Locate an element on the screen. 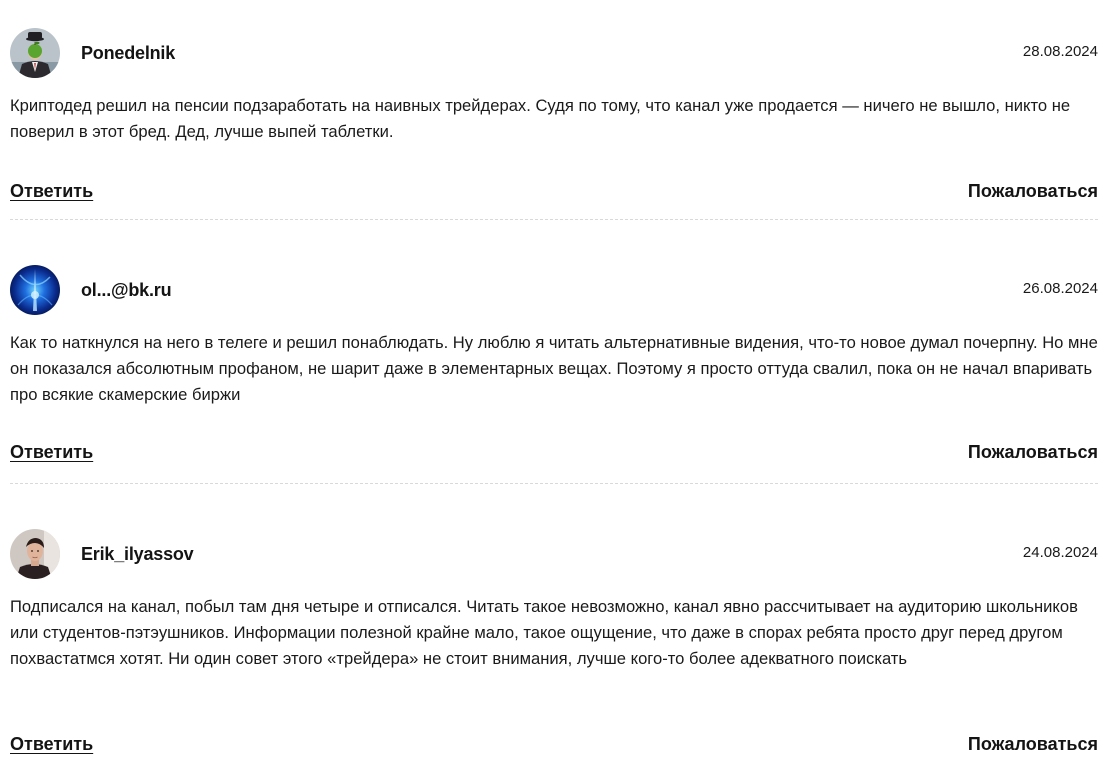  comment-header: ol...@bk.ru 26.08.2024 is located at coordinates (554, 290).